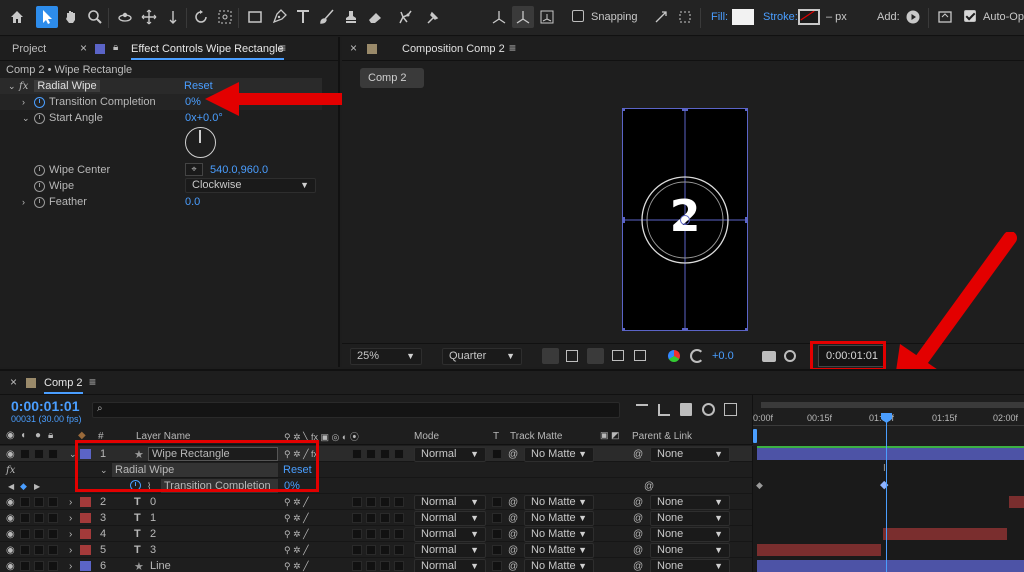 The image size is (1024, 572). What do you see at coordinates (303, 17) in the screenshot?
I see `type-tool-icon` at bounding box center [303, 17].